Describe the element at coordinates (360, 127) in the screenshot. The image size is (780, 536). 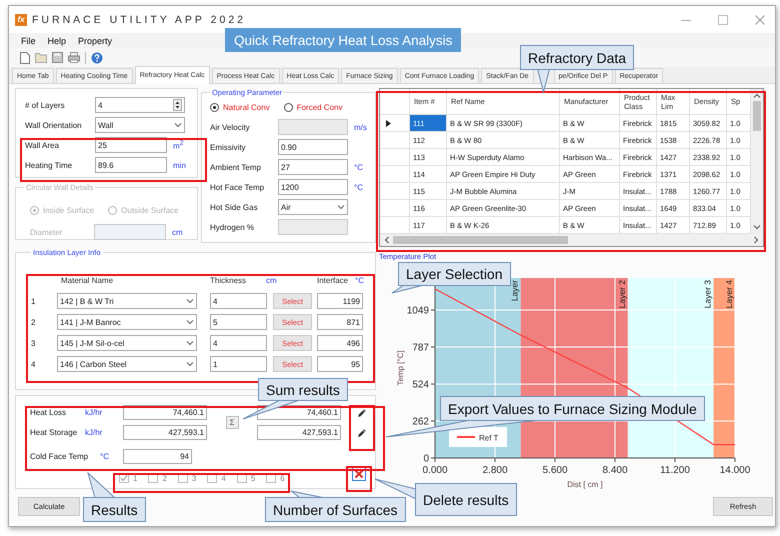
I see `unit-label: m/s` at that location.